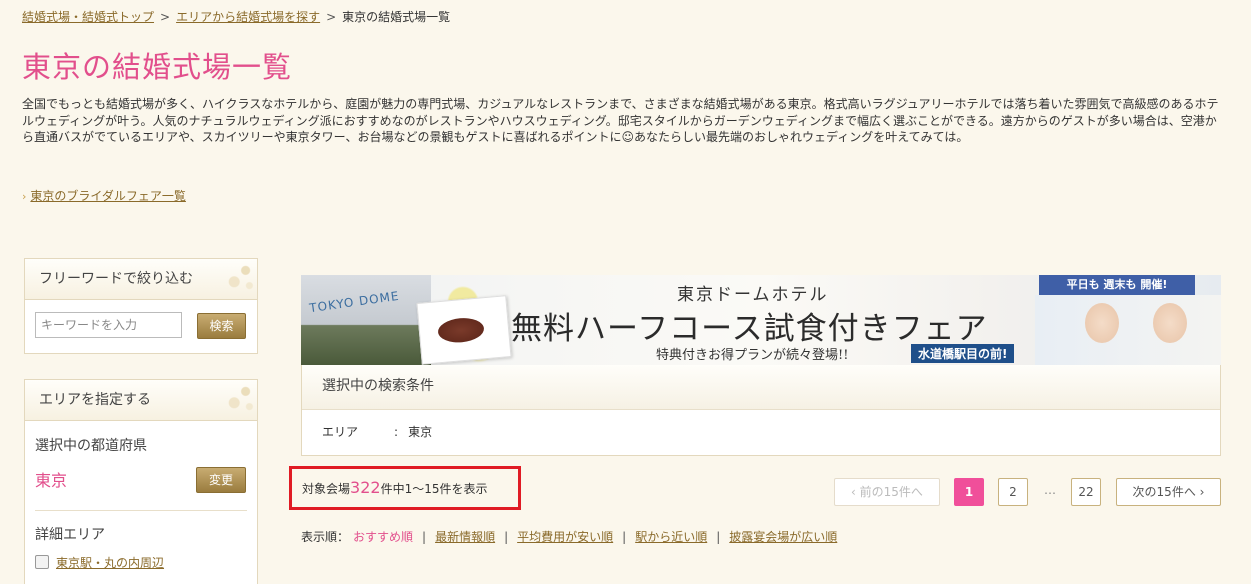  I want to click on sort-option-cost: 平均費用が安い順, so click(565, 537).